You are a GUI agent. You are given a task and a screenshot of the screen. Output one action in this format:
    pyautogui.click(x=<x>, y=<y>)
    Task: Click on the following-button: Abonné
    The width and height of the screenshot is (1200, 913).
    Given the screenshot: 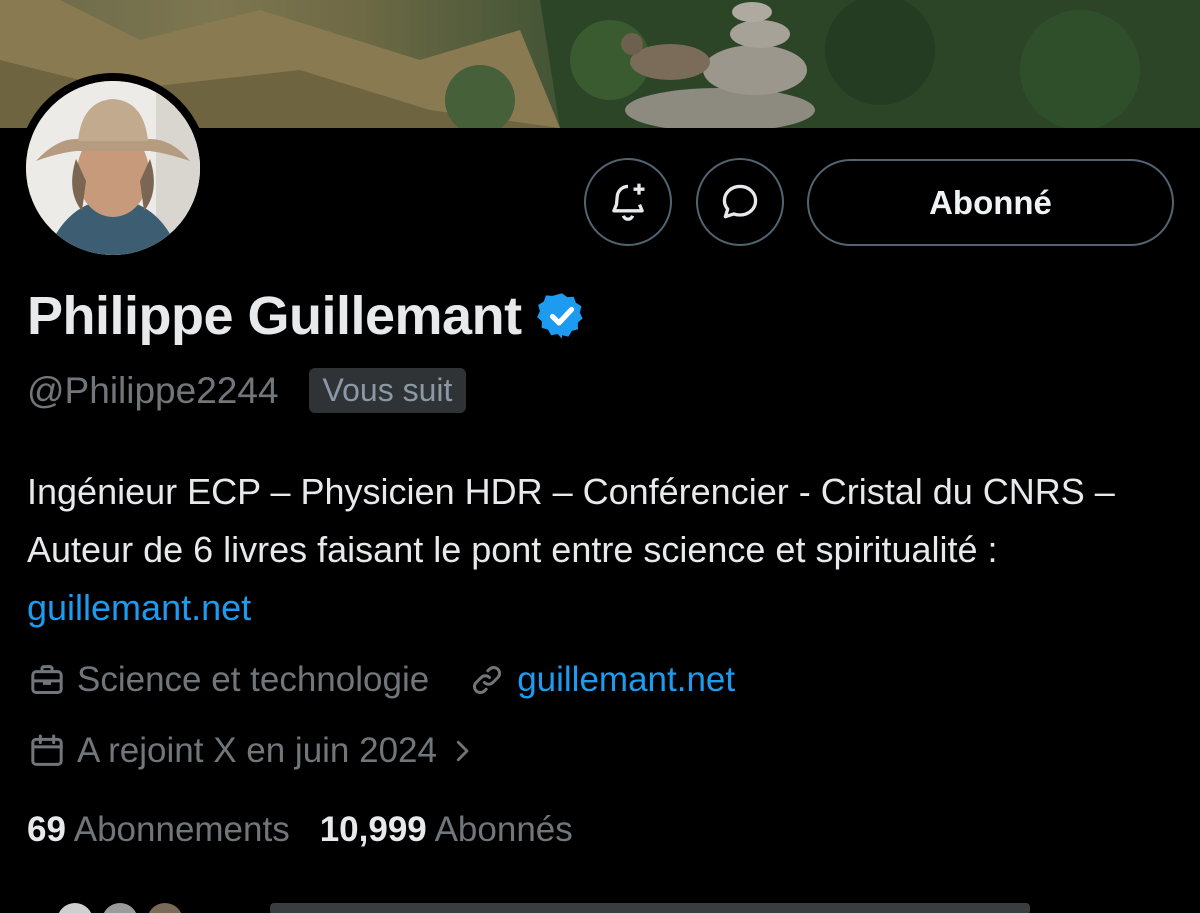 What is the action you would take?
    pyautogui.click(x=990, y=202)
    